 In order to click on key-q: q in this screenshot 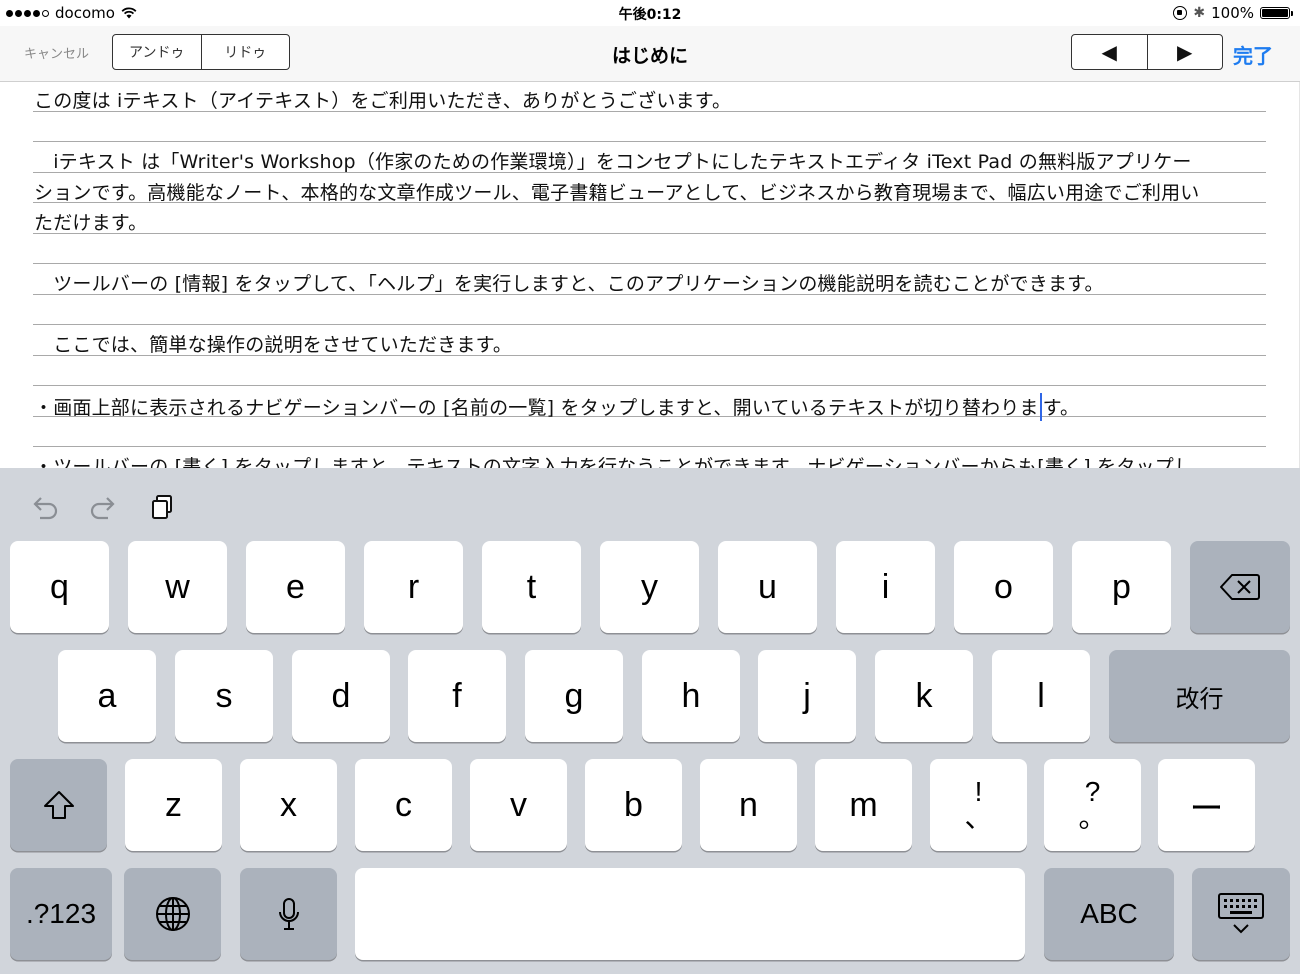, I will do `click(59, 587)`.